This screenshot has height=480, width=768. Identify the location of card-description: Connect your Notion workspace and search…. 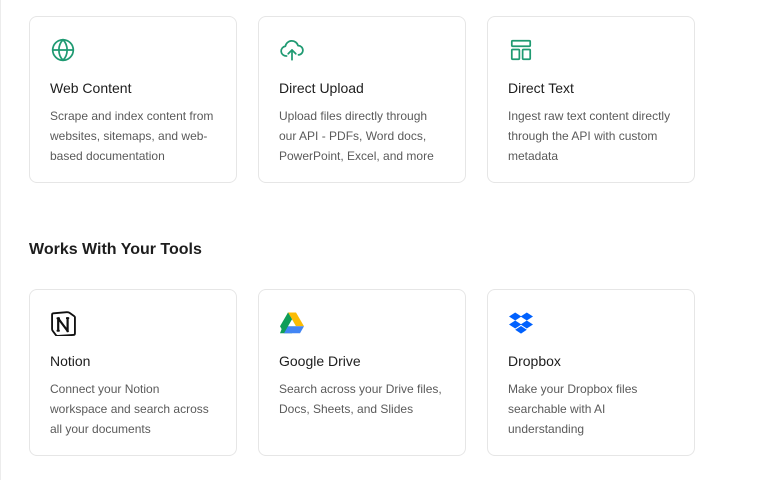
(129, 409).